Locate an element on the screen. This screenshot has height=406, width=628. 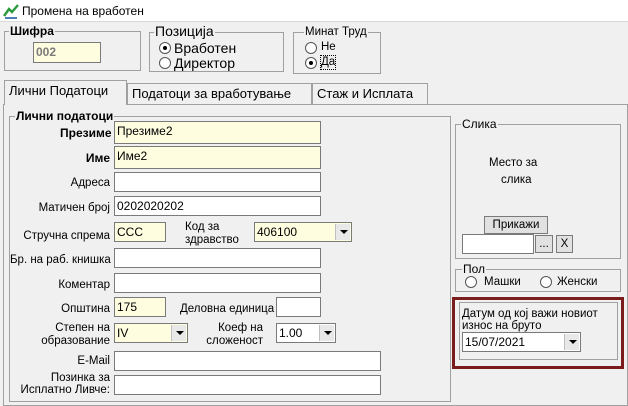
pozicija-label: Позиција is located at coordinates (184, 31).